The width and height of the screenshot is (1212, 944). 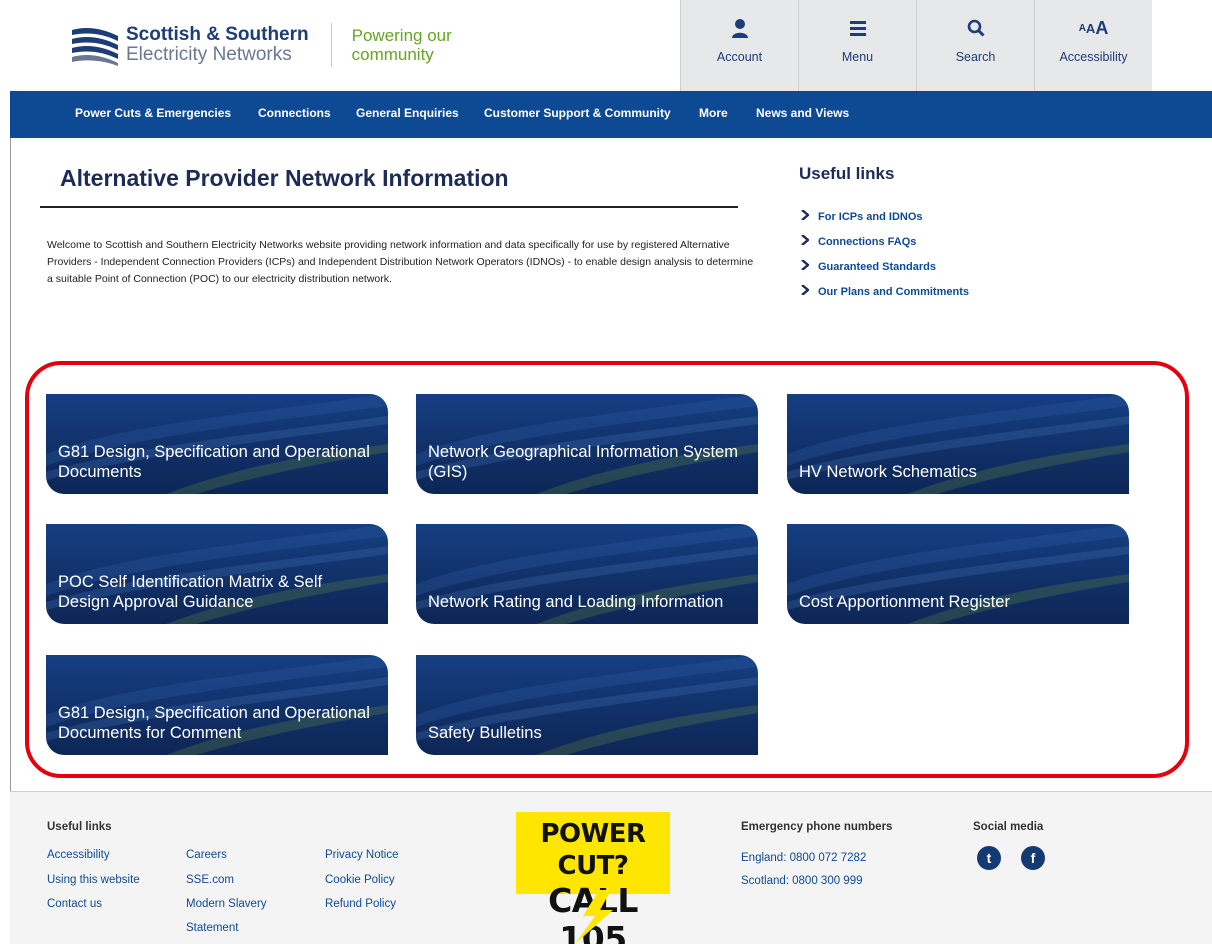 I want to click on nav-item-customer-support: Customer Support & Community, so click(x=577, y=113).